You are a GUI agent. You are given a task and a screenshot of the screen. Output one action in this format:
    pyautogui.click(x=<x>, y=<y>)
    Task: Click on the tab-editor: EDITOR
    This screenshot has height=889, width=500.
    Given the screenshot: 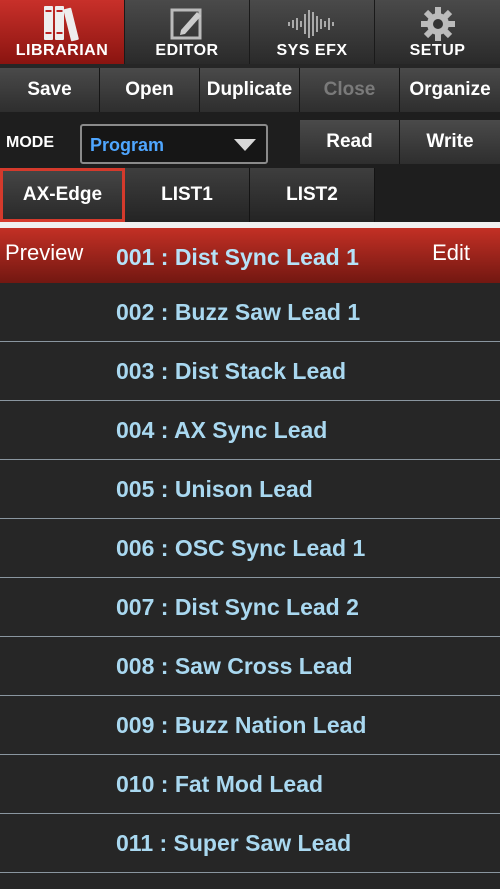 What is the action you would take?
    pyautogui.click(x=187, y=32)
    